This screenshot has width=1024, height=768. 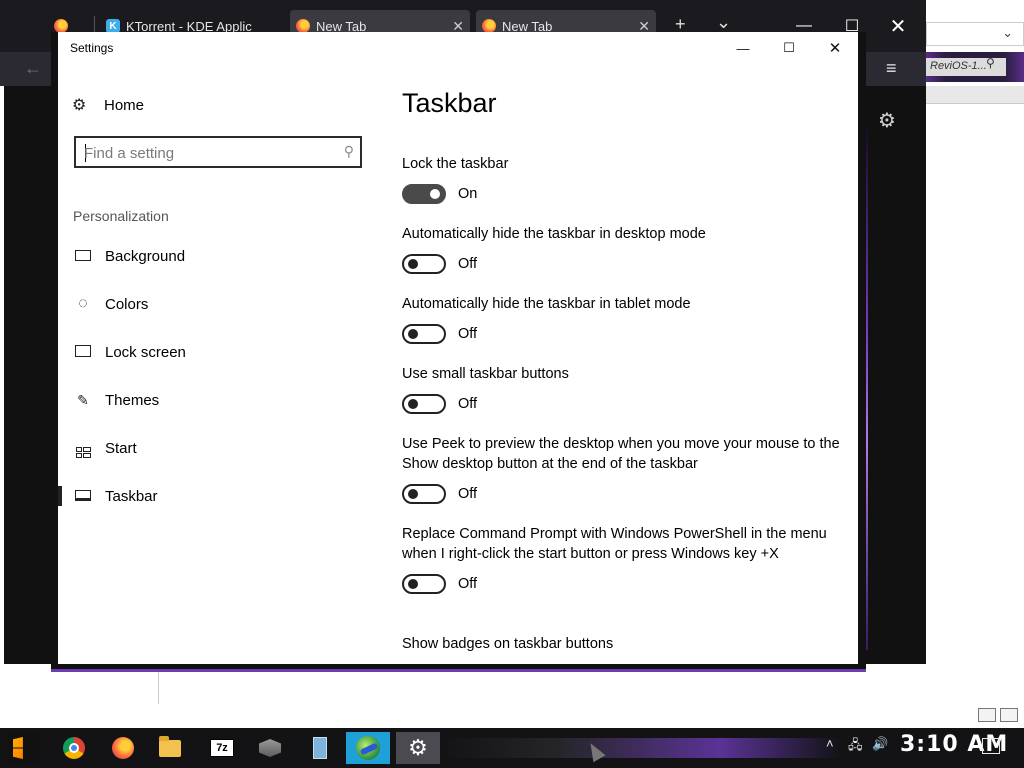 What do you see at coordinates (640, 748) in the screenshot?
I see `decorative-glow` at bounding box center [640, 748].